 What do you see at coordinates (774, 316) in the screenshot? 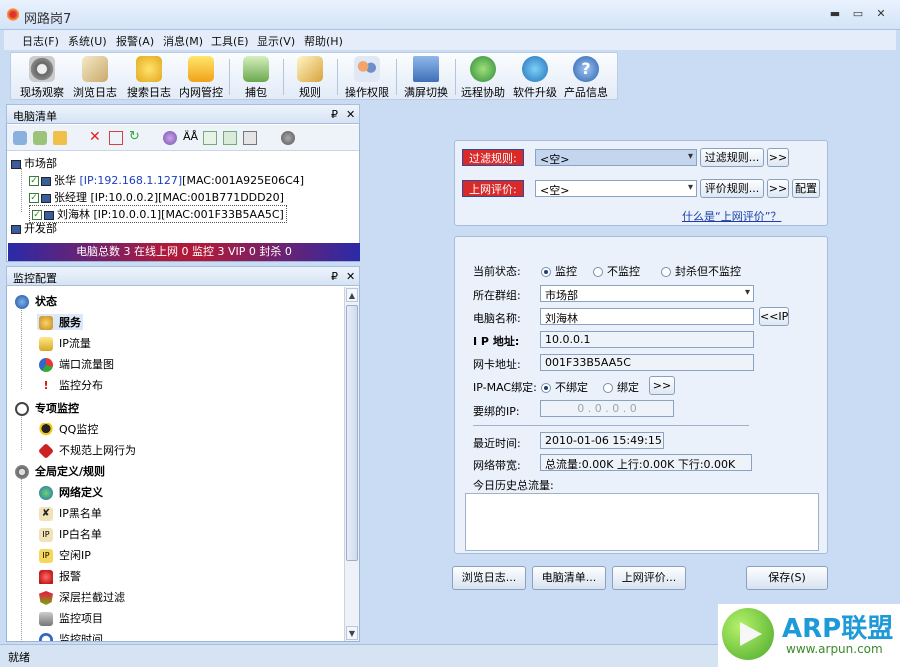
I see `get-ip-button: <<IP` at bounding box center [774, 316].